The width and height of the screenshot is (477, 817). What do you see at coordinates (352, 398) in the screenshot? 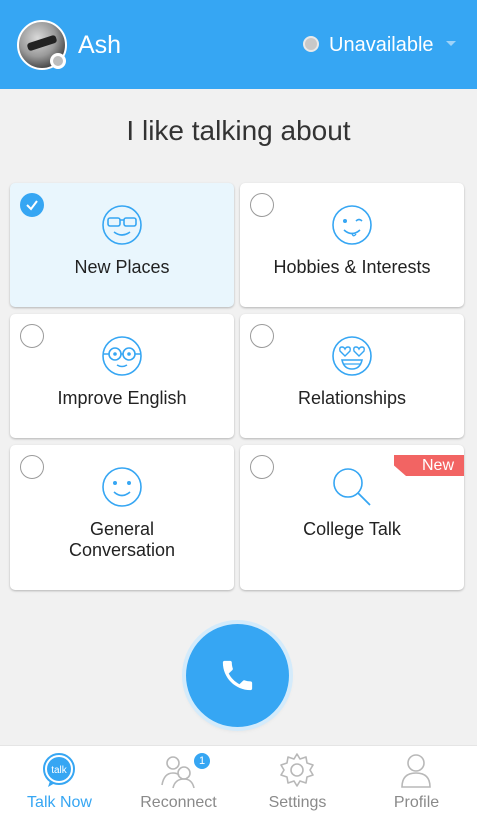
I see `topic-label: Relationships` at bounding box center [352, 398].